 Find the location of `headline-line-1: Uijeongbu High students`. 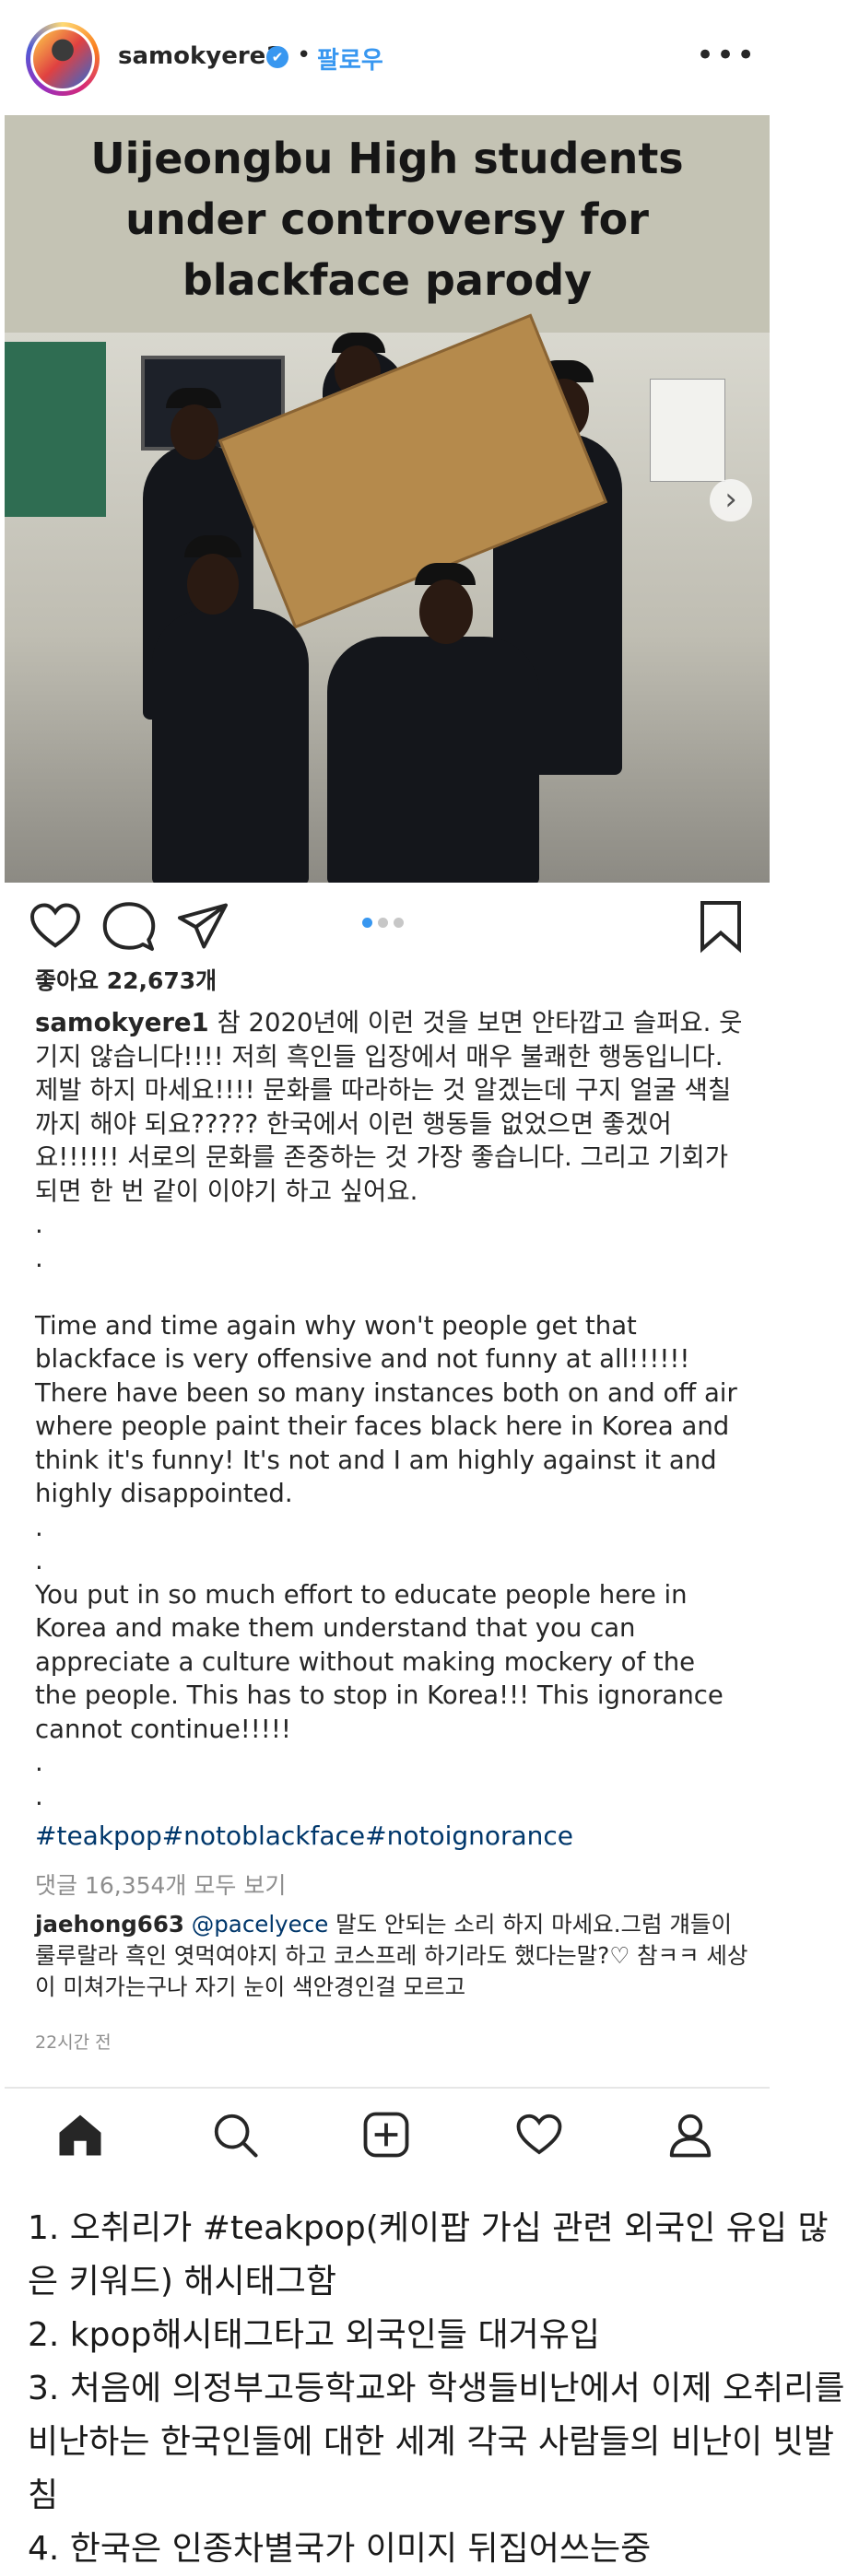

headline-line-1: Uijeongbu High students is located at coordinates (387, 158).